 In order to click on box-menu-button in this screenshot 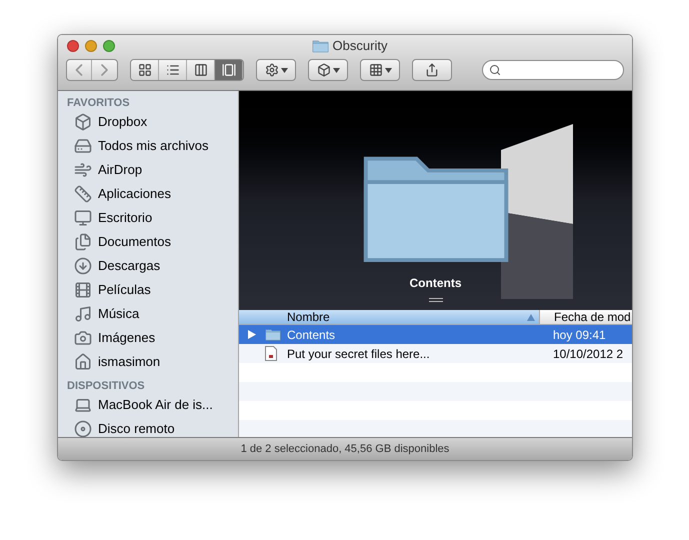, I will do `click(328, 70)`.